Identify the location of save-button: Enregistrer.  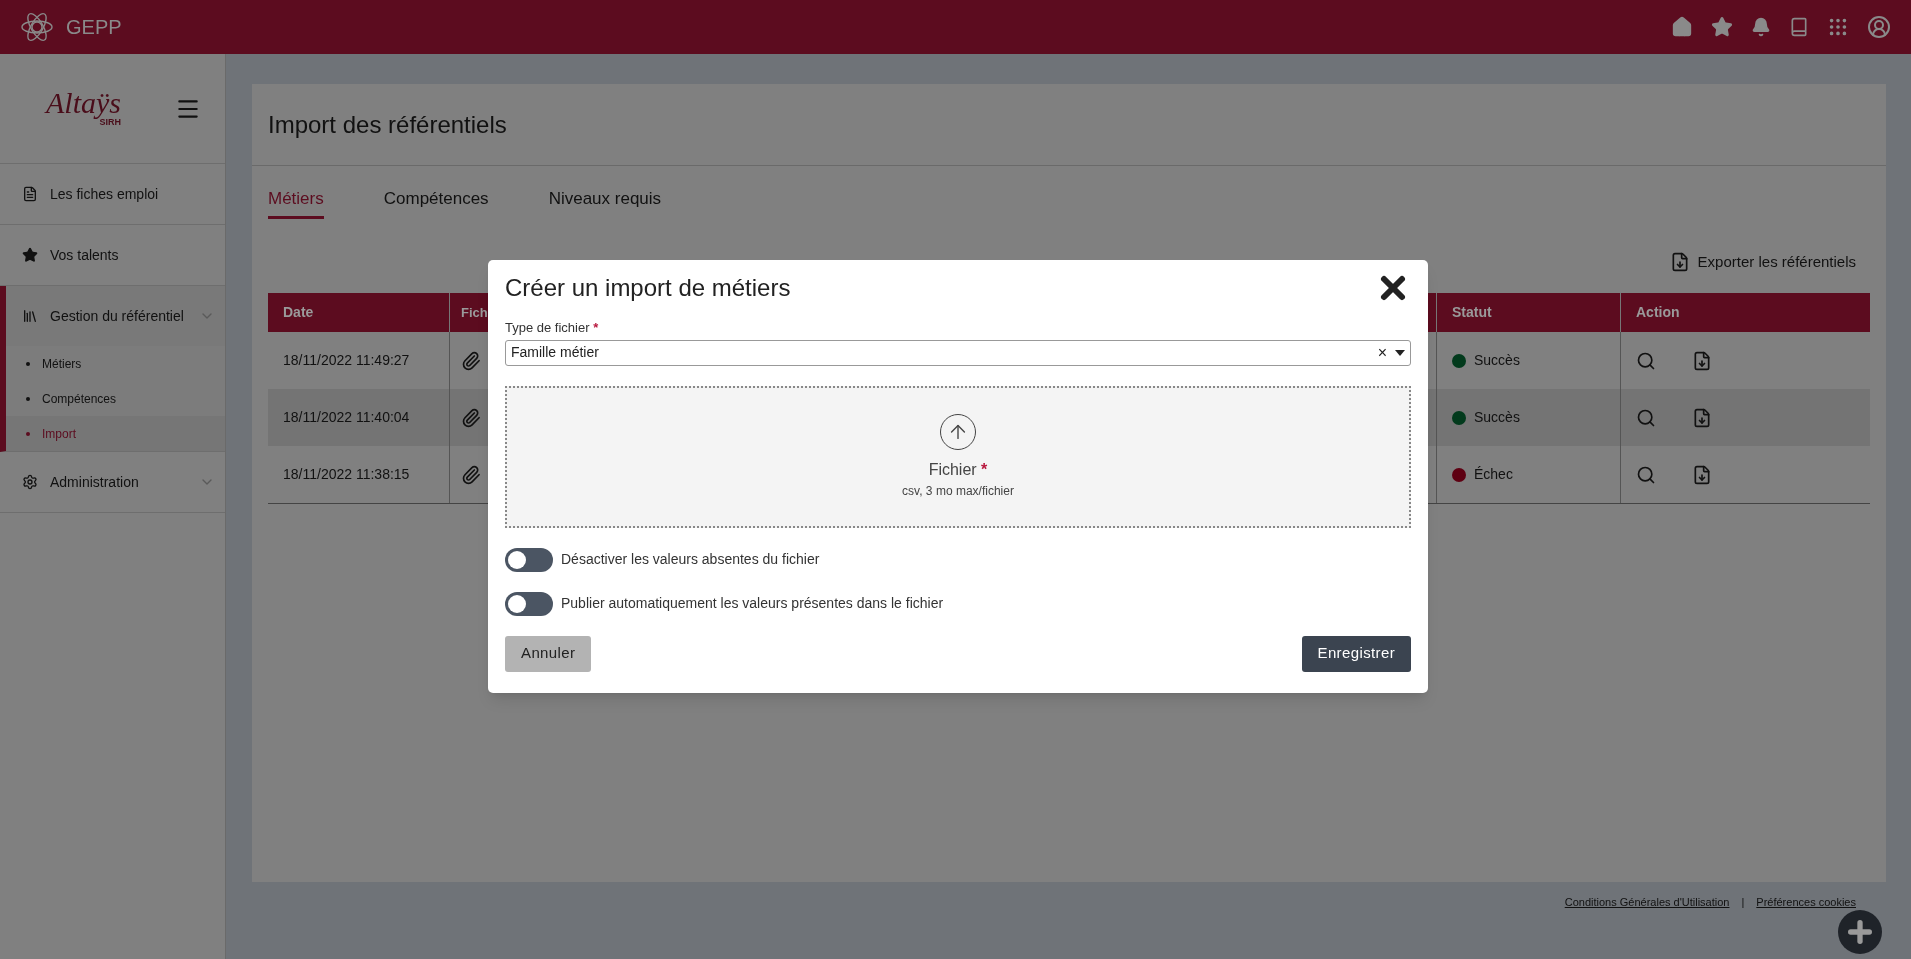
(1356, 653).